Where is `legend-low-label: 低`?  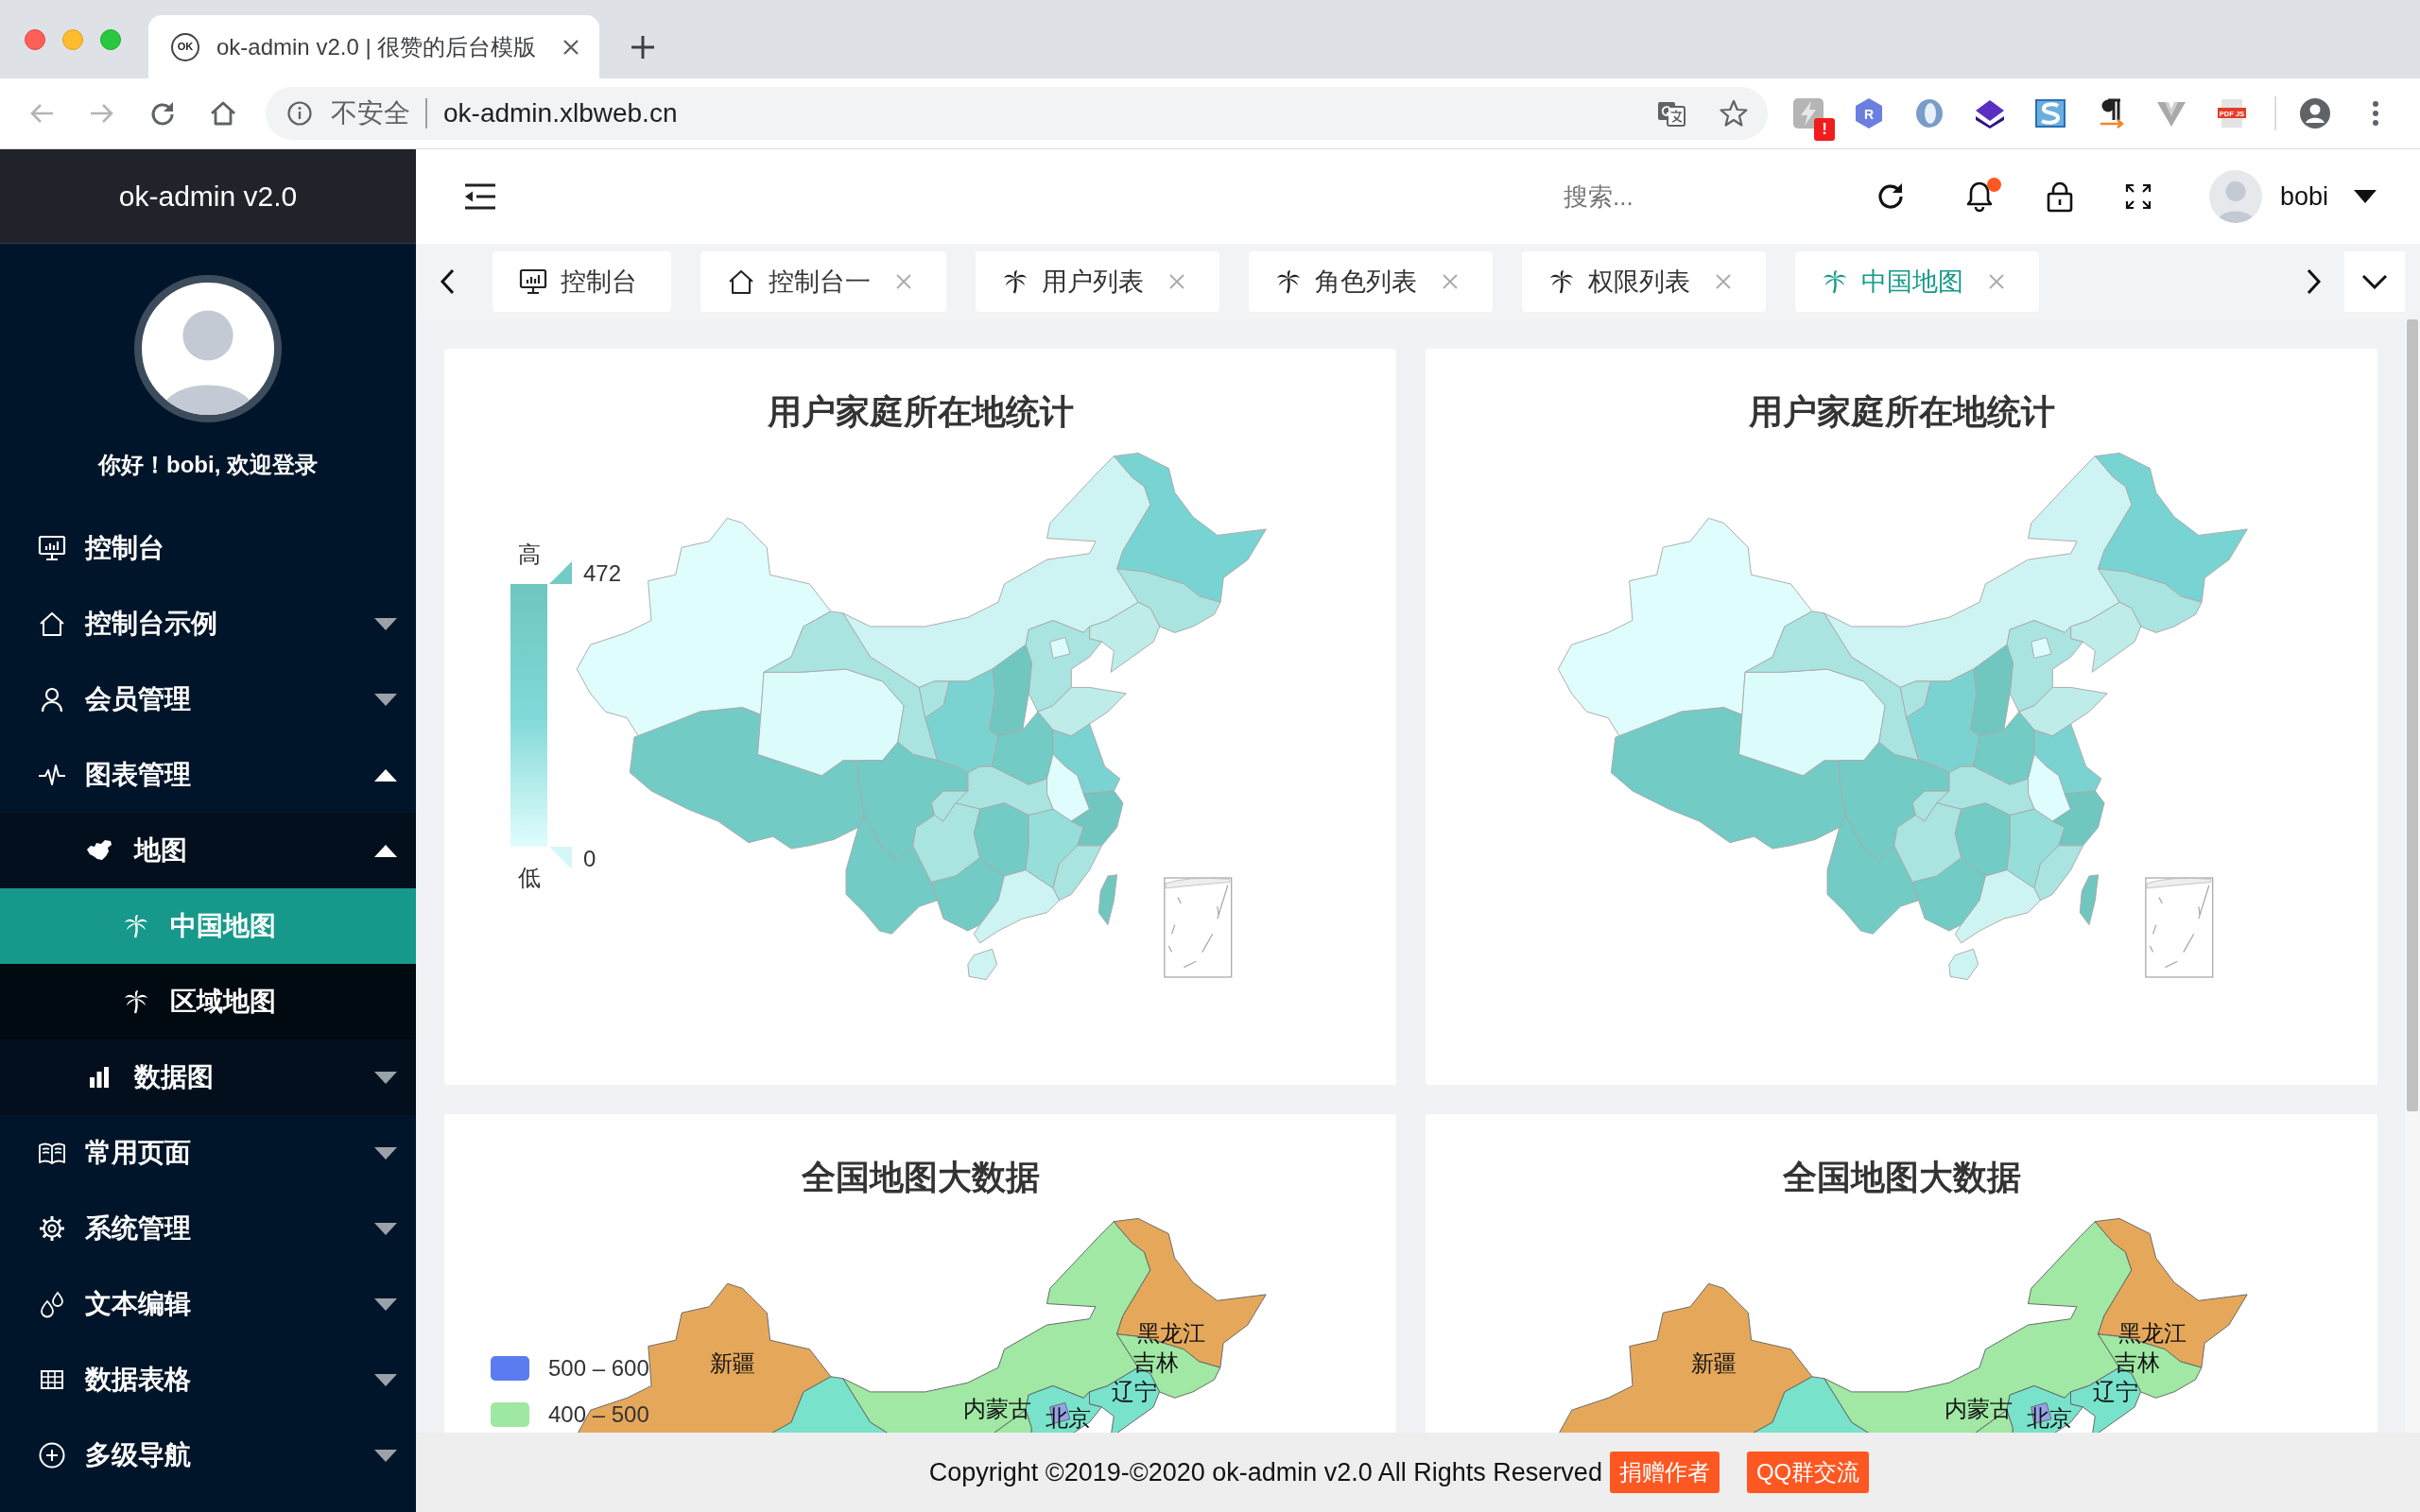 legend-low-label: 低 is located at coordinates (529, 878).